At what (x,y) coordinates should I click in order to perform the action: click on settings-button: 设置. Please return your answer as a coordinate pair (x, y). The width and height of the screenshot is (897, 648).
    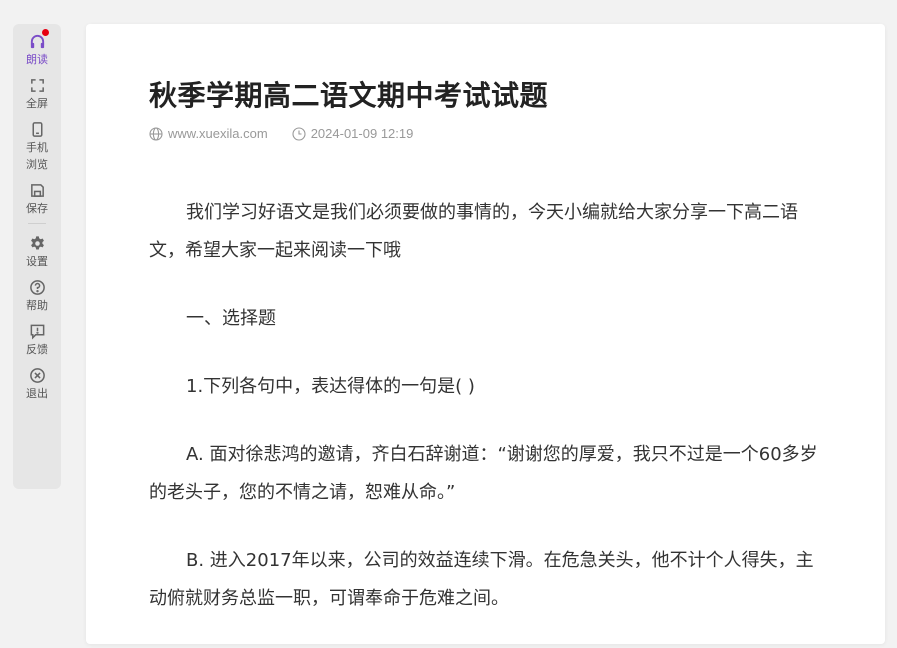
    Looking at the image, I should click on (37, 252).